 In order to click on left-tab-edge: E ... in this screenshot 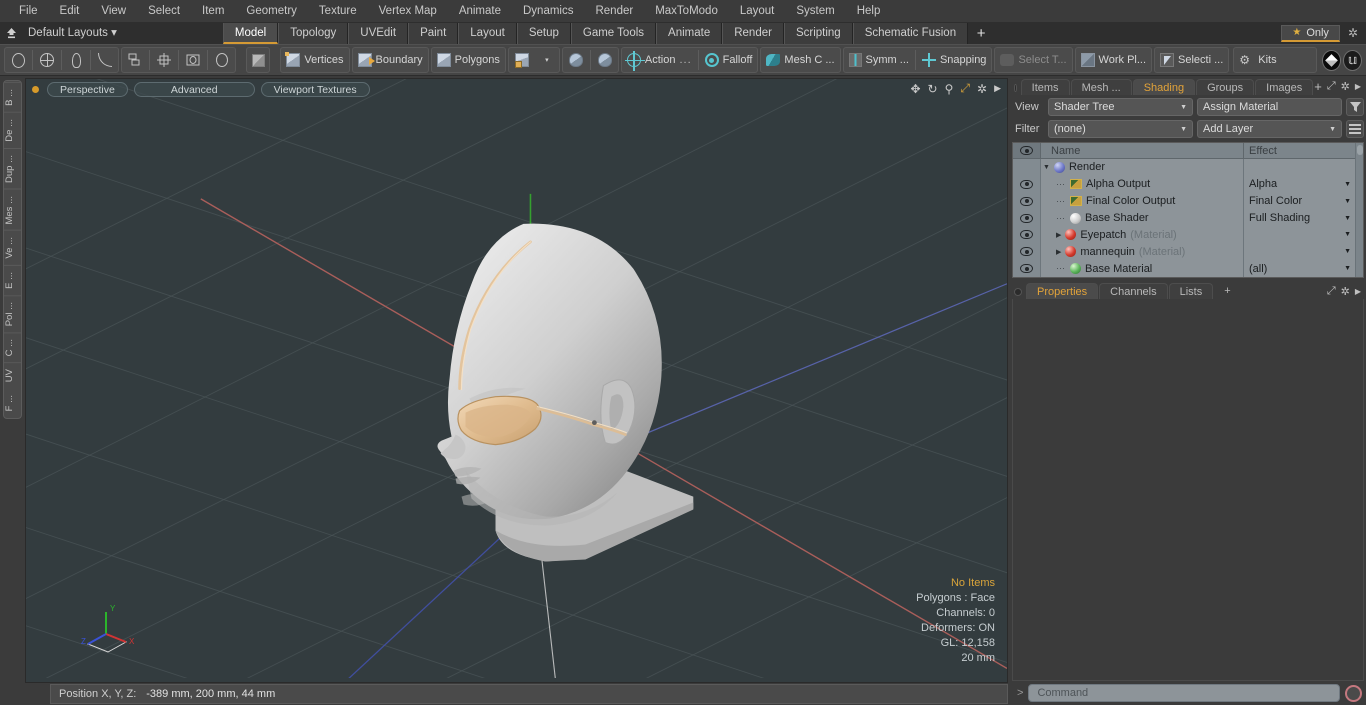, I will do `click(12, 279)`.